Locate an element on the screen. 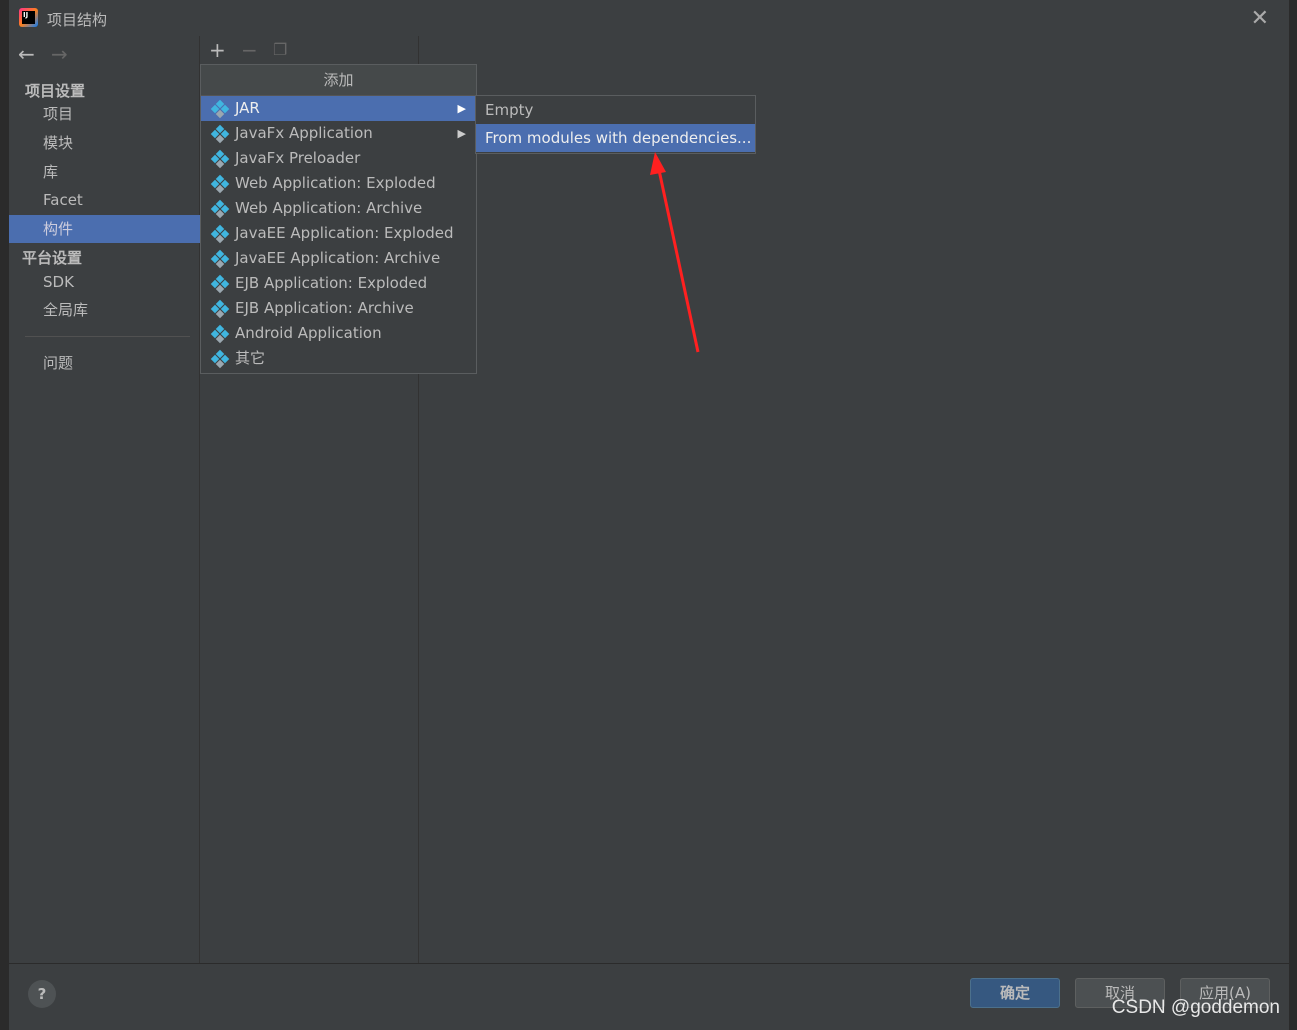  annotation-arrow is located at coordinates (675, 252).